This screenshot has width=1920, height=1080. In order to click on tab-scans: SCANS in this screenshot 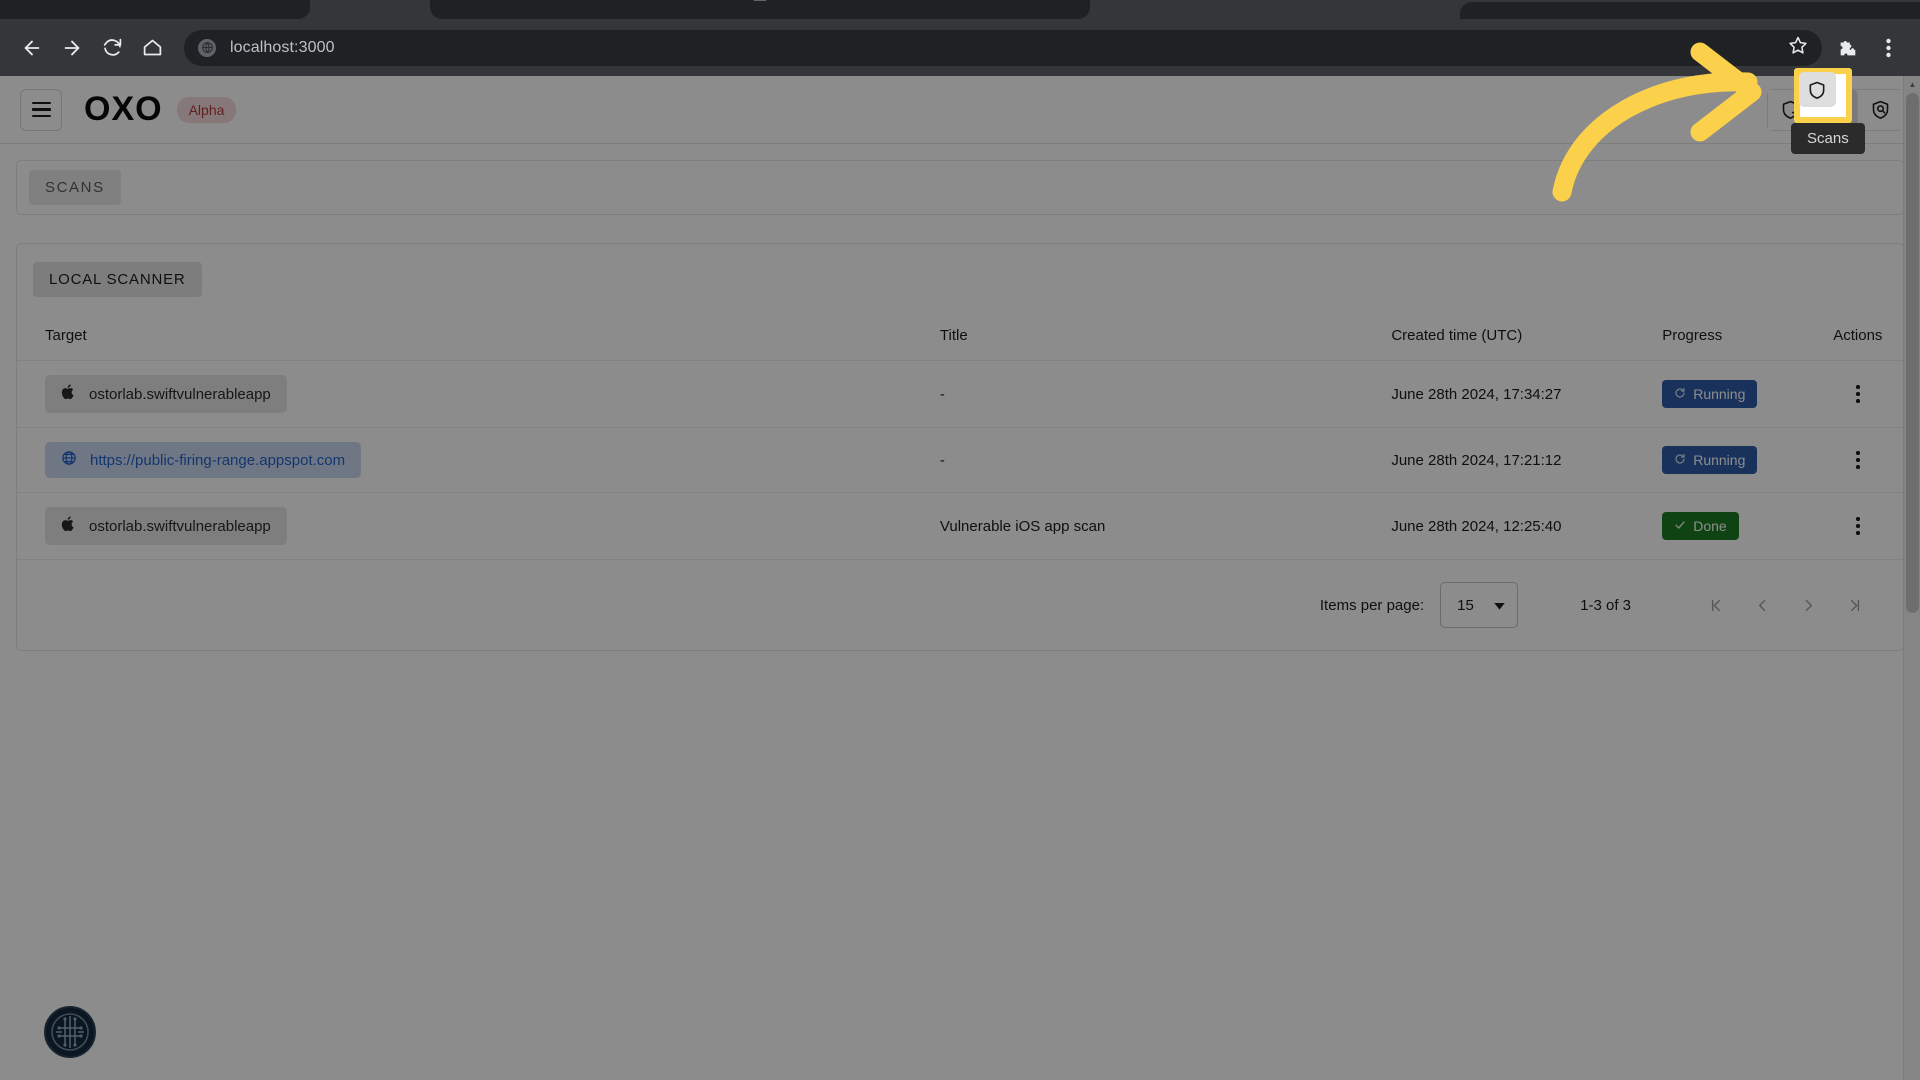, I will do `click(75, 187)`.